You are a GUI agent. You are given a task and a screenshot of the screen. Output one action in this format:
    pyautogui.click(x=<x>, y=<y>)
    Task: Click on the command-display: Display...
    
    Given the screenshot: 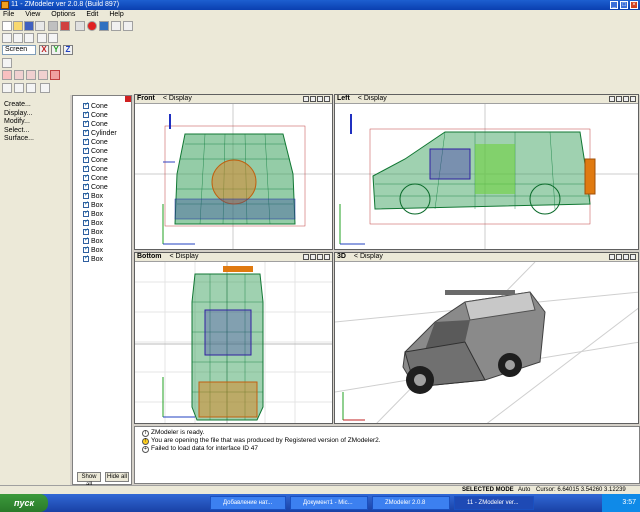 What is the action you would take?
    pyautogui.click(x=35, y=114)
    